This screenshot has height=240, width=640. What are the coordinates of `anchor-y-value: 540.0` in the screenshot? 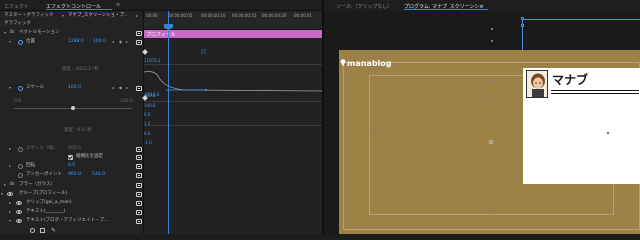 It's located at (98, 175).